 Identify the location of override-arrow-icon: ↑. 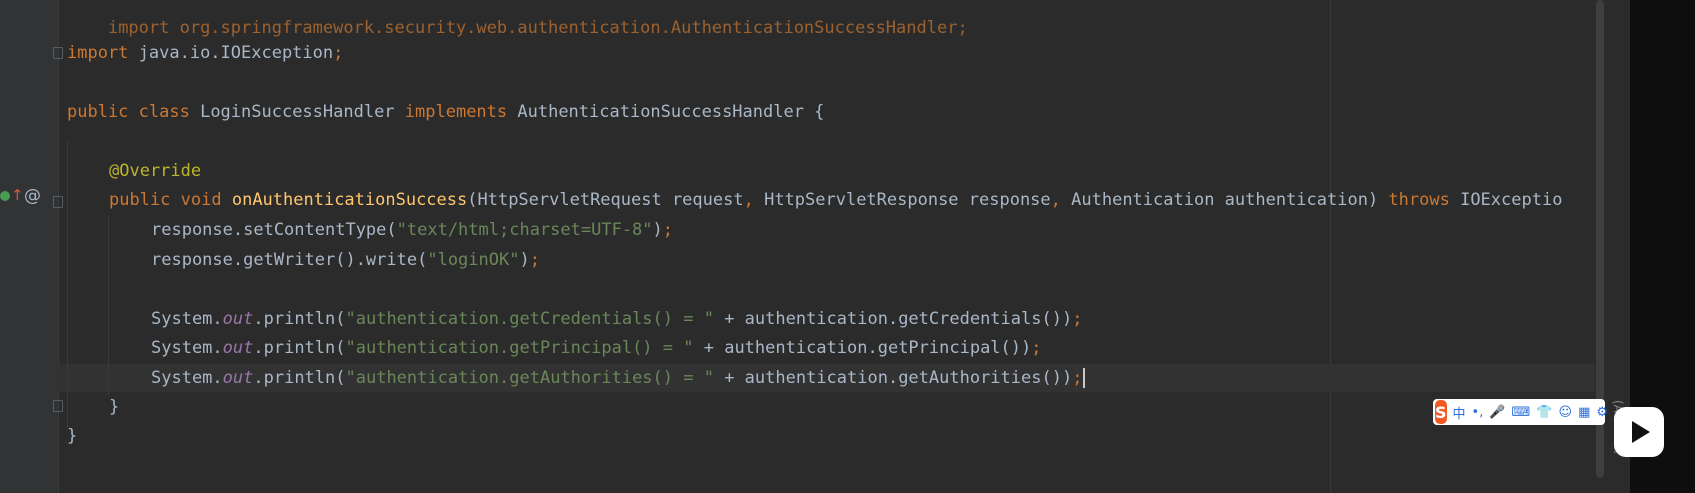
(17, 195).